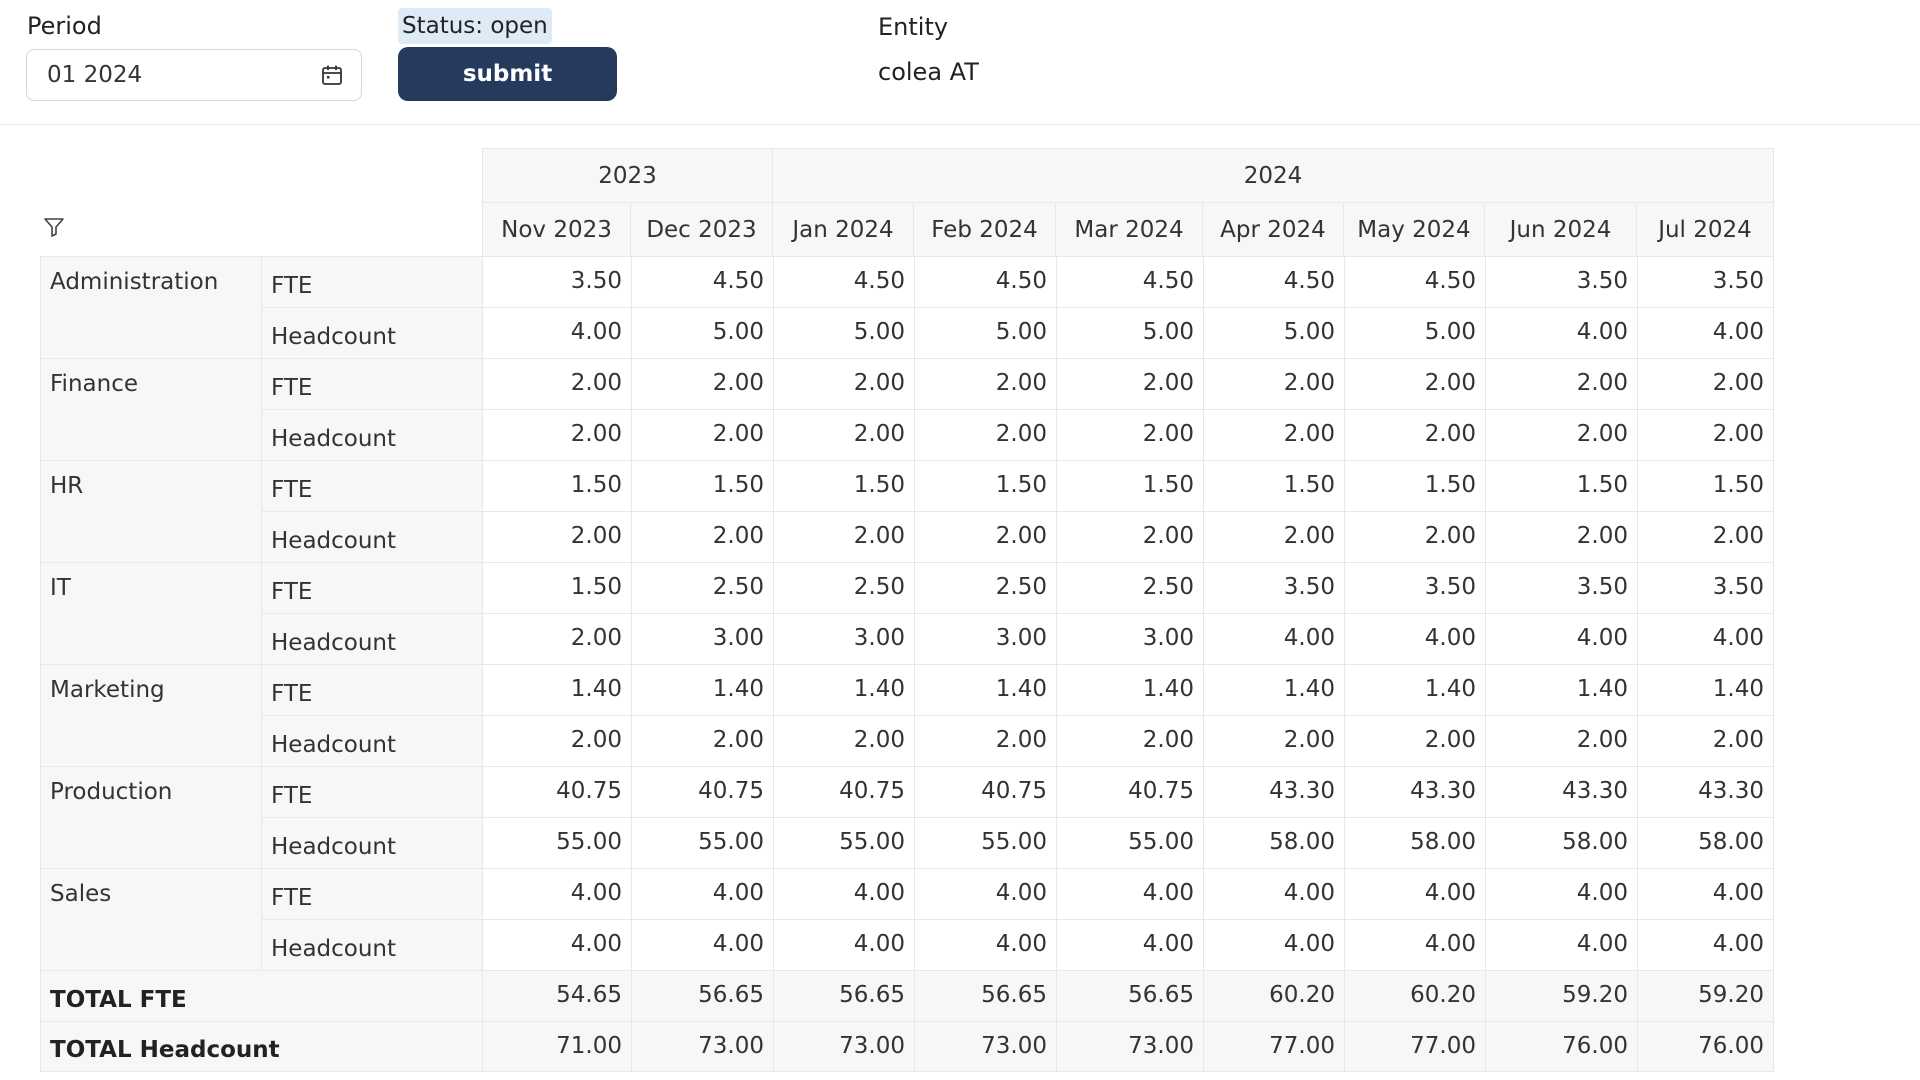  I want to click on month-header: Feb 2024, so click(985, 229).